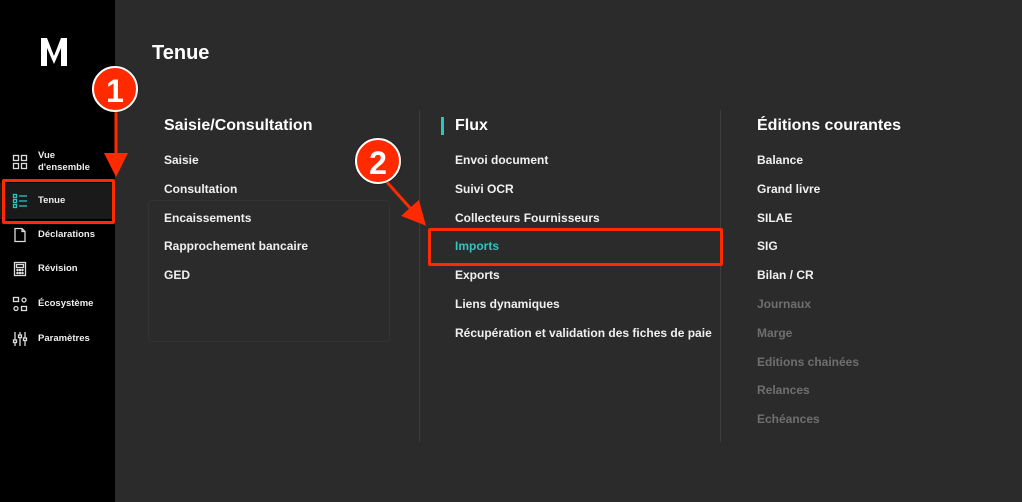 Image resolution: width=1022 pixels, height=502 pixels. Describe the element at coordinates (238, 160) in the screenshot. I see `menu-item-saisie: Saisie` at that location.